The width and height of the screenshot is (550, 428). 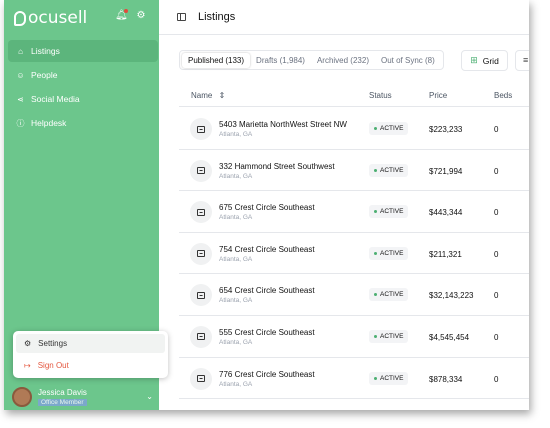 What do you see at coordinates (446, 171) in the screenshot?
I see `listing-price: $721,994` at bounding box center [446, 171].